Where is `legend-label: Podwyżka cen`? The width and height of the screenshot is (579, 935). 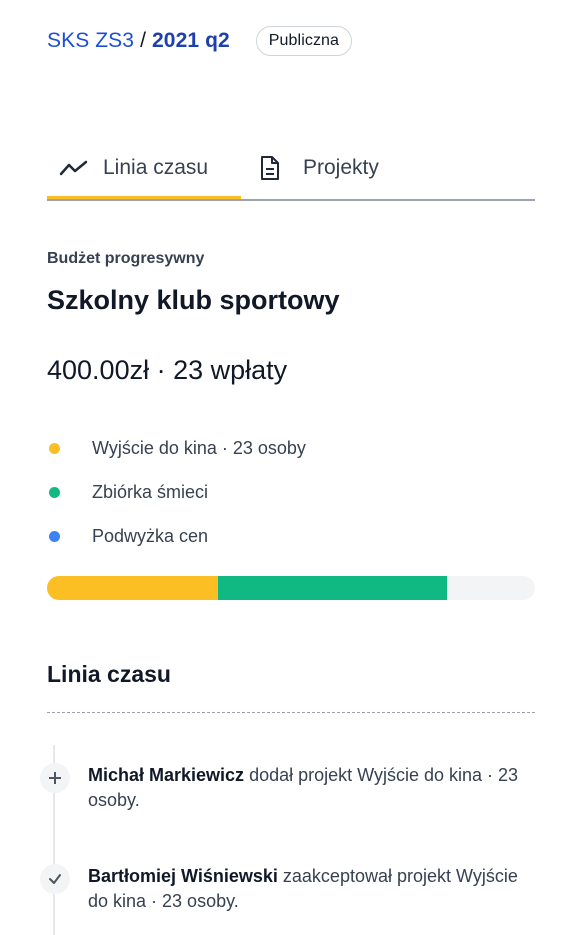 legend-label: Podwyżka cen is located at coordinates (150, 535).